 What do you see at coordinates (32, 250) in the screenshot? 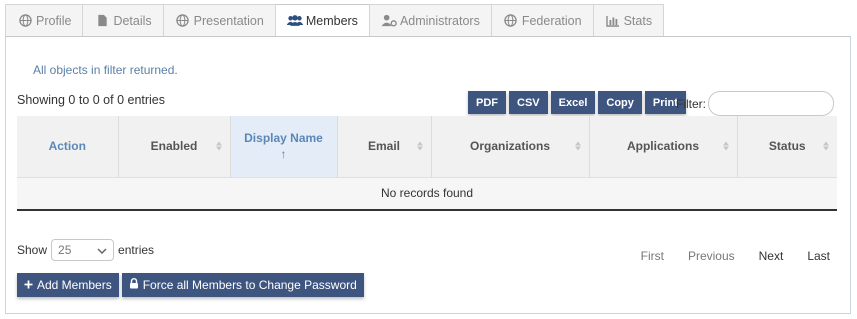
I see `show-label: Show` at bounding box center [32, 250].